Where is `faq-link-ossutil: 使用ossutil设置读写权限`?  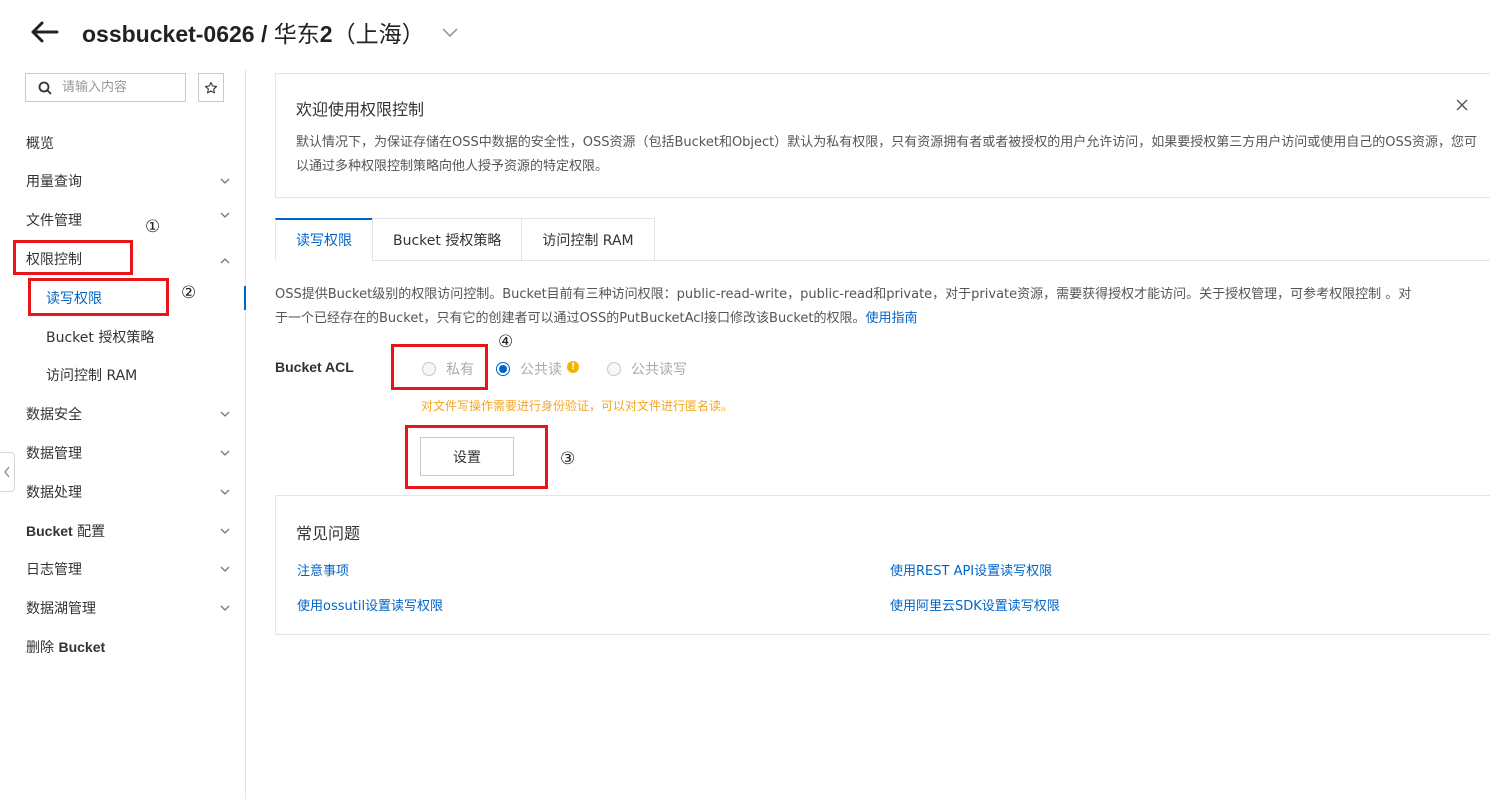 faq-link-ossutil: 使用ossutil设置读写权限 is located at coordinates (370, 604).